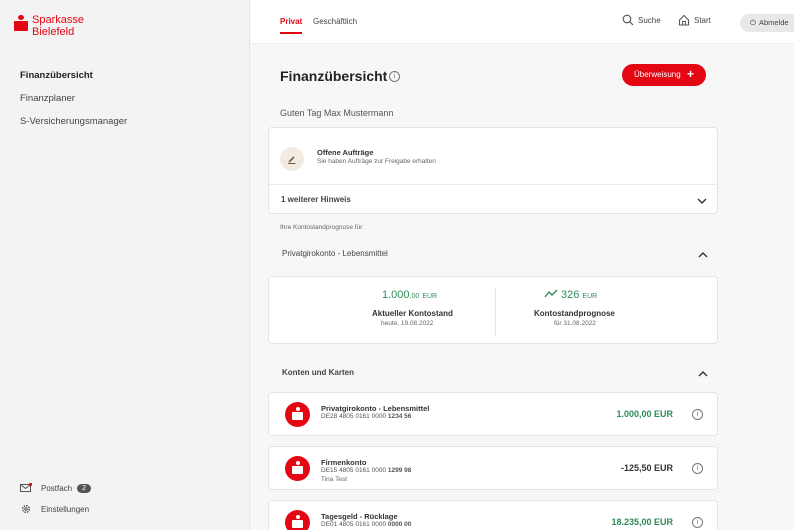 Image resolution: width=794 pixels, height=530 pixels. What do you see at coordinates (345, 152) in the screenshot?
I see `open-orders-title: Offene Aufträge` at bounding box center [345, 152].